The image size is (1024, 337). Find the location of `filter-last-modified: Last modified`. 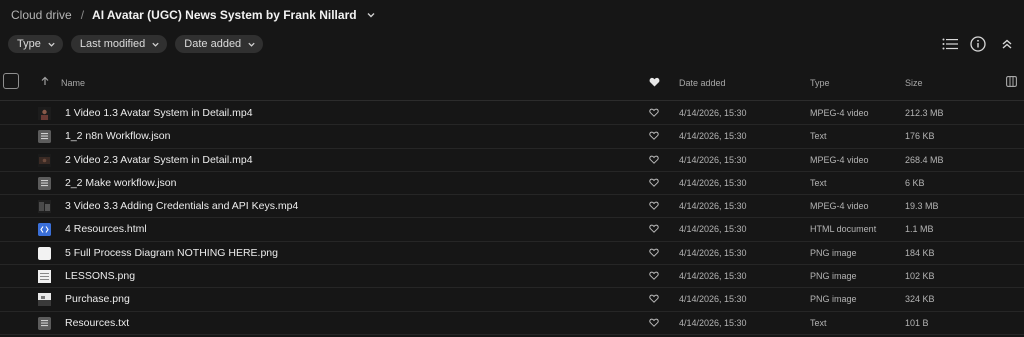

filter-last-modified: Last modified is located at coordinates (119, 44).